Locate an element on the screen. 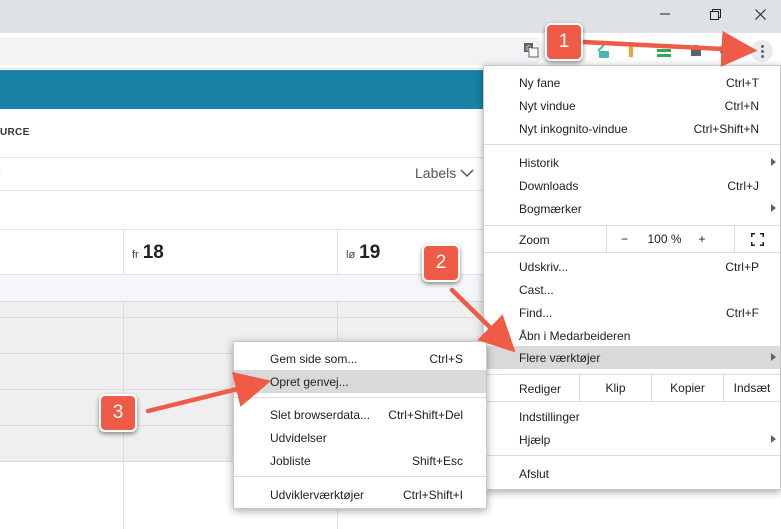 Image resolution: width=781 pixels, height=529 pixels. menu-item-label: Afslut is located at coordinates (534, 474).